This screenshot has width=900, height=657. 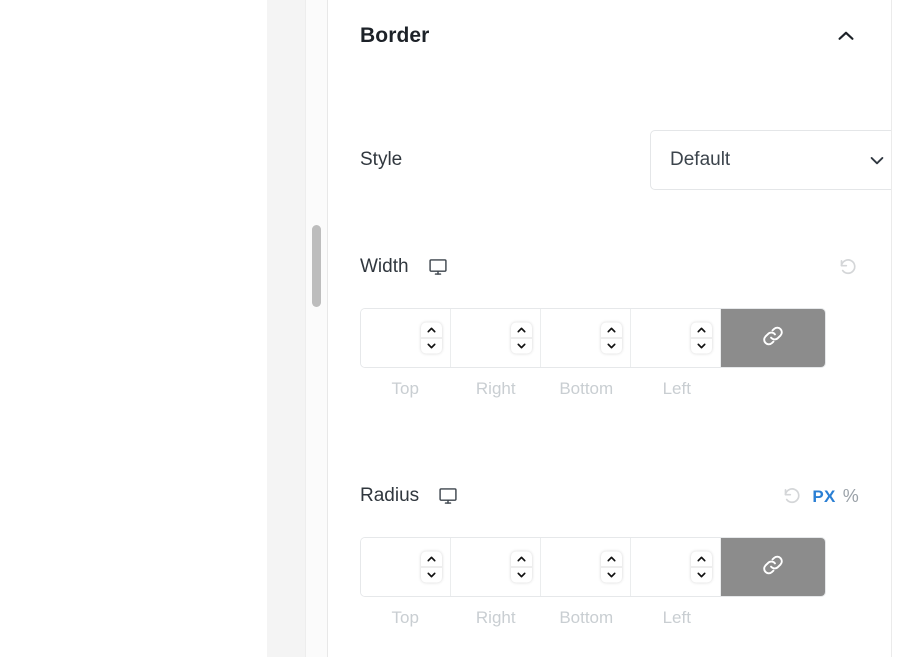 I want to click on border-radius-input-row, so click(x=593, y=567).